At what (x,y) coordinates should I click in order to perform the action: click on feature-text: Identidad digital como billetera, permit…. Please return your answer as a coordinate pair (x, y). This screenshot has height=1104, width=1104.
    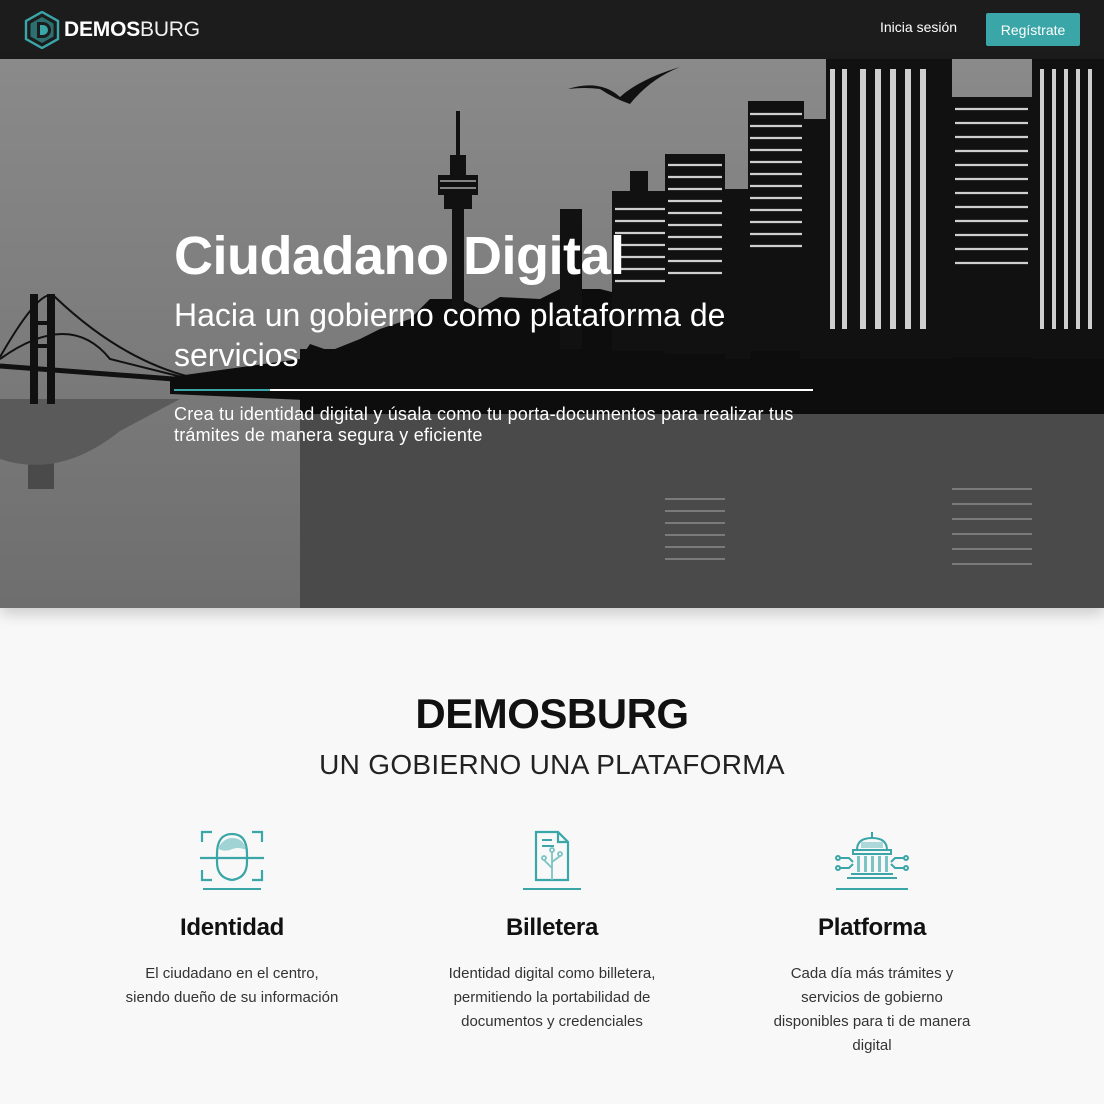
    Looking at the image, I should click on (552, 997).